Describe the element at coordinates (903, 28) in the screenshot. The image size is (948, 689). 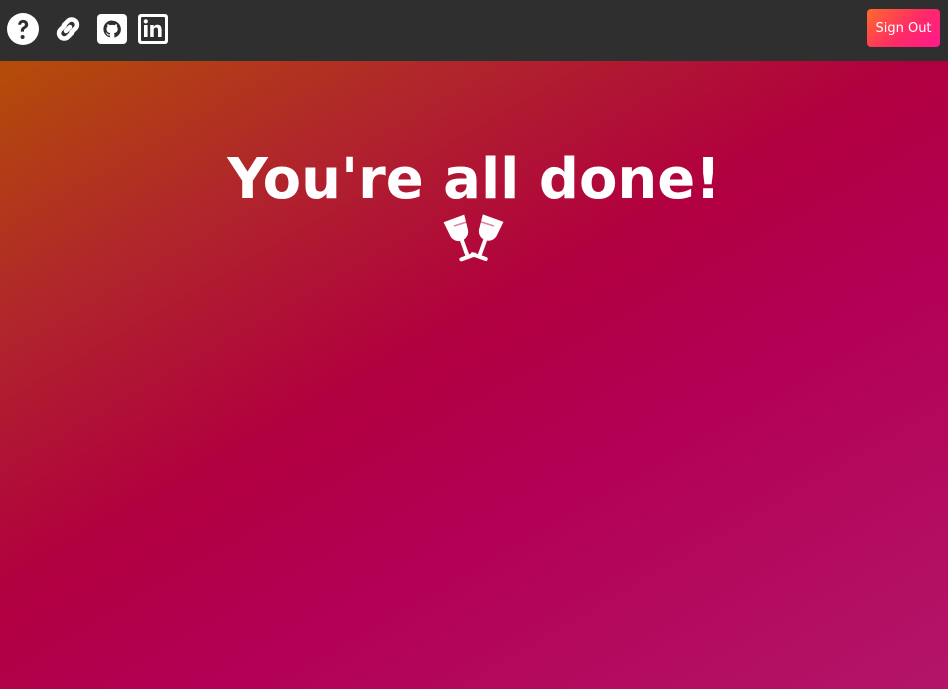
I see `sign-out-button: Sign Out` at that location.